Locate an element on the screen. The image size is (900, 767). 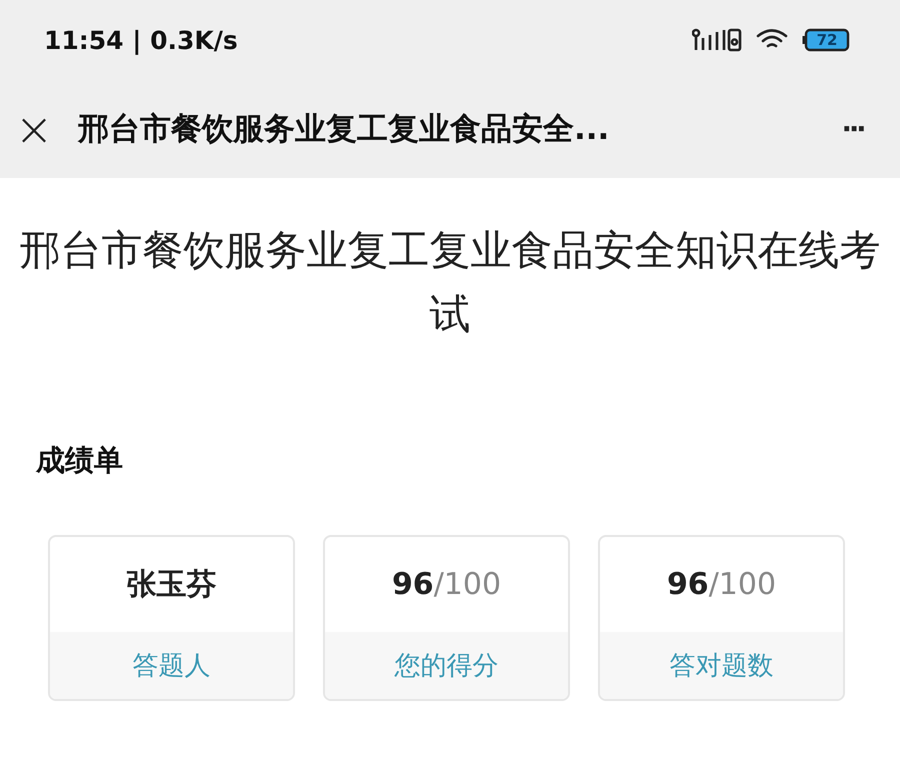
close-button: × is located at coordinates (34, 129).